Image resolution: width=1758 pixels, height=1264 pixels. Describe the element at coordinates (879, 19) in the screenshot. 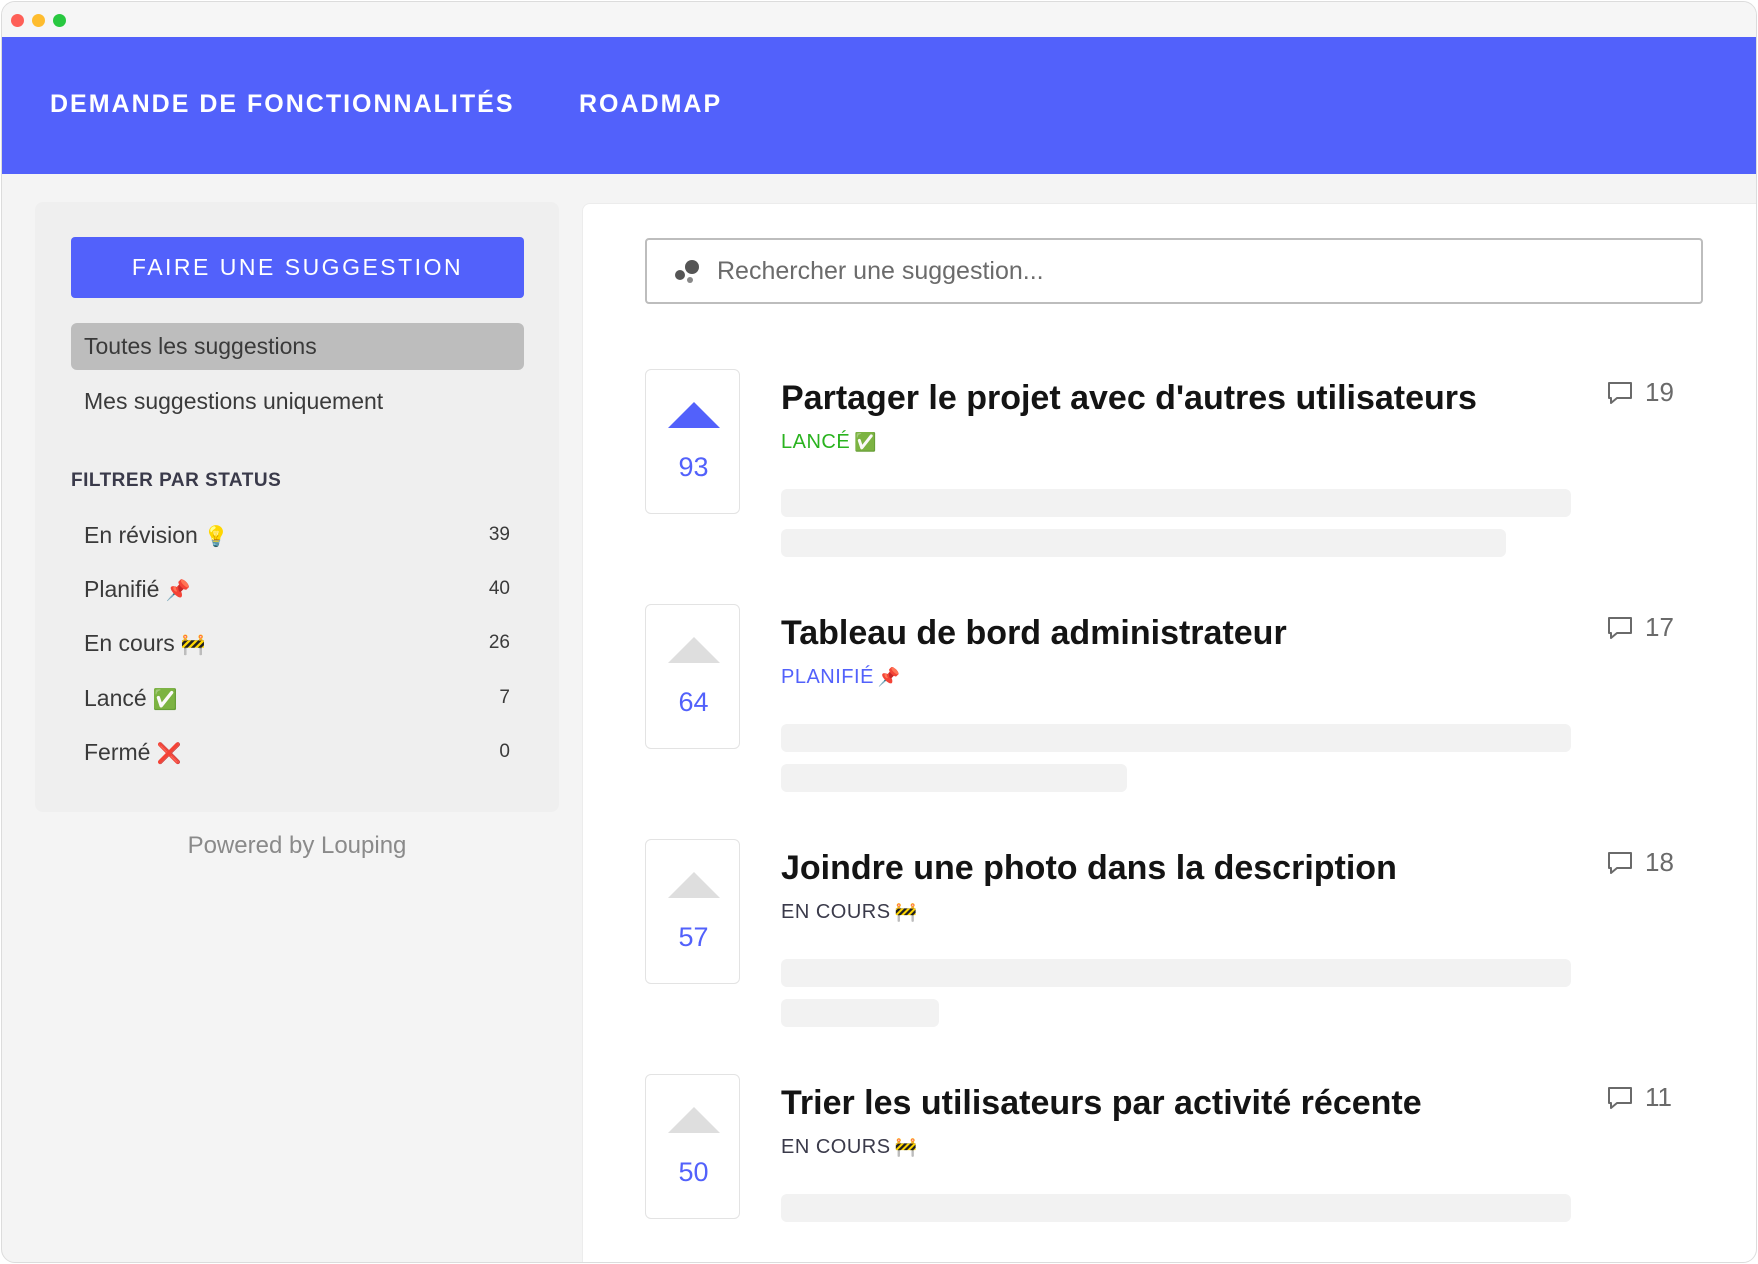

I see `title-bar` at that location.